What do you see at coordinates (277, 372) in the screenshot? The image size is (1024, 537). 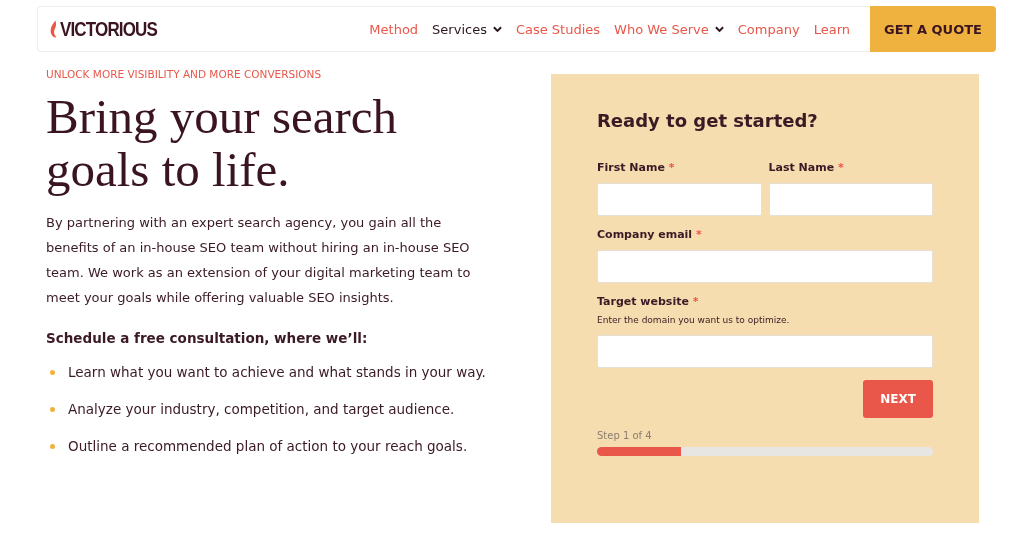 I see `bullet-text: Learn what you want to achieve and what stands in your way.` at bounding box center [277, 372].